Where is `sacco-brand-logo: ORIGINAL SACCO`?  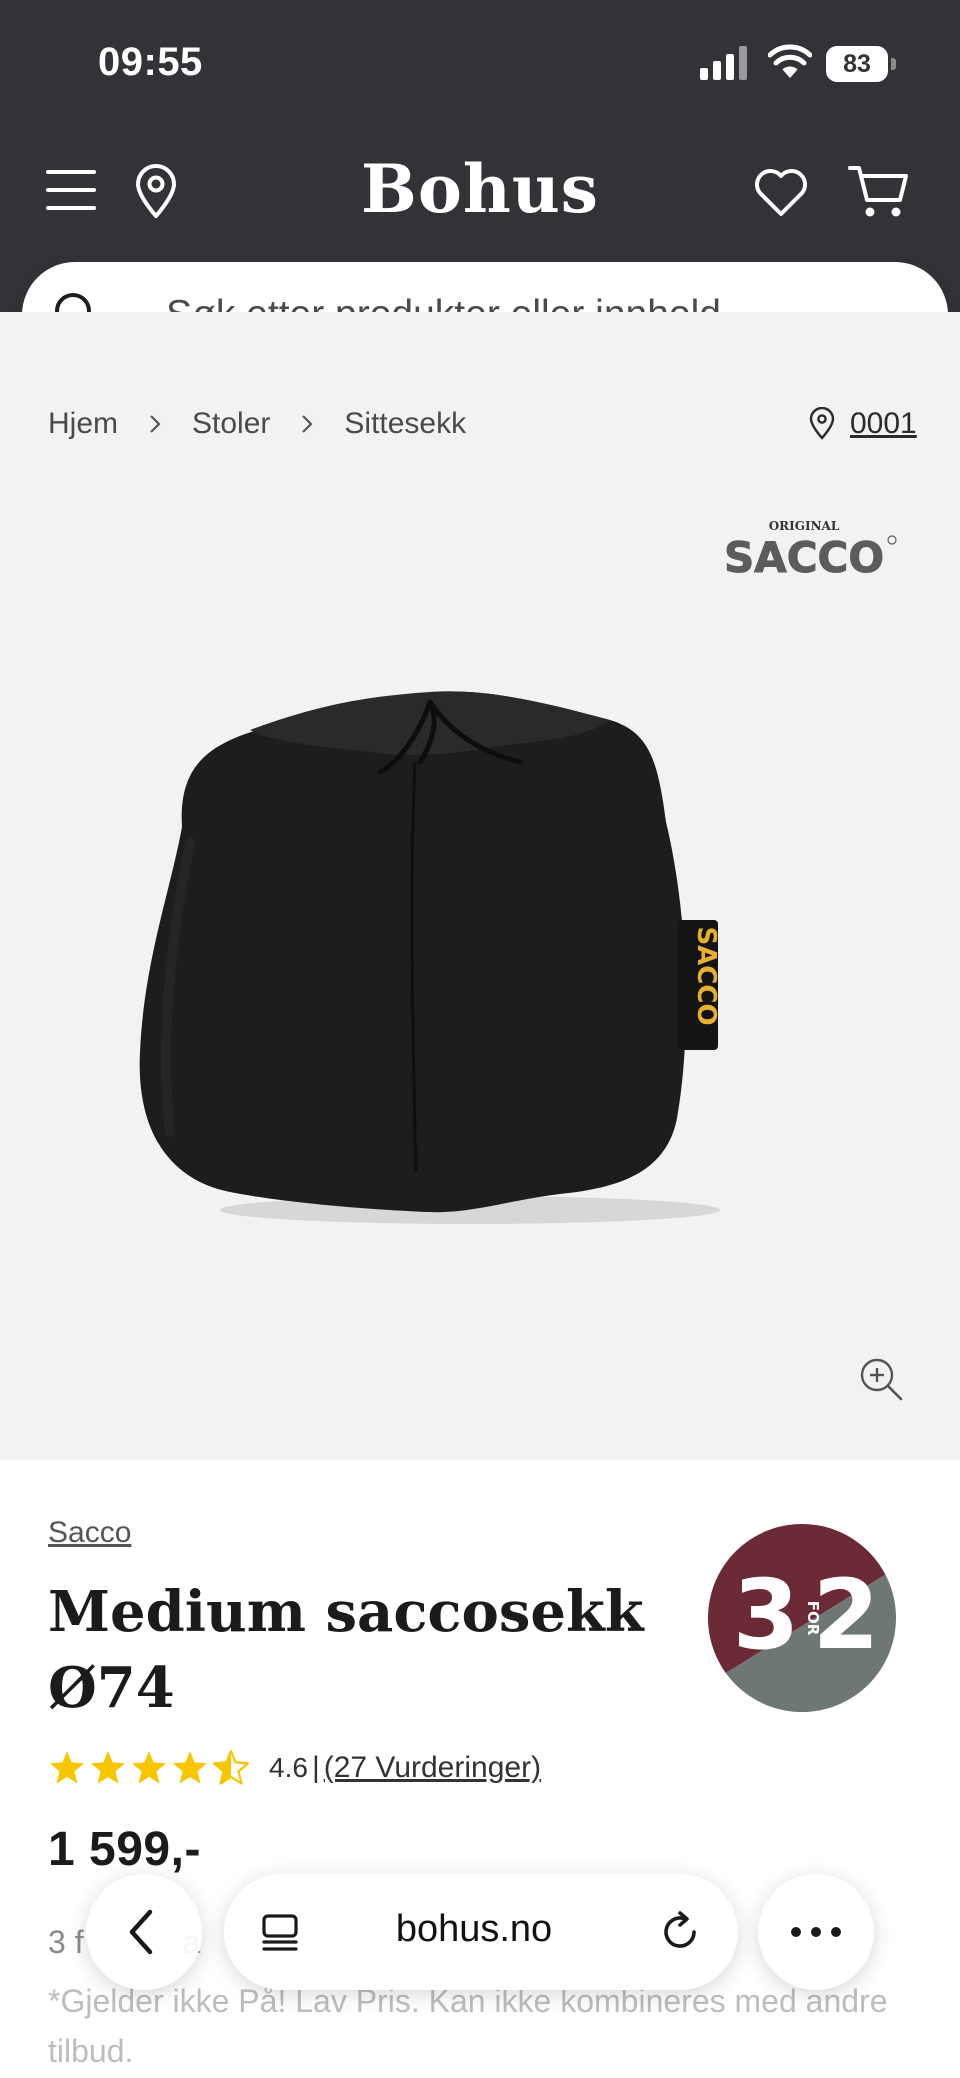 sacco-brand-logo: ORIGINAL SACCO is located at coordinates (810, 551).